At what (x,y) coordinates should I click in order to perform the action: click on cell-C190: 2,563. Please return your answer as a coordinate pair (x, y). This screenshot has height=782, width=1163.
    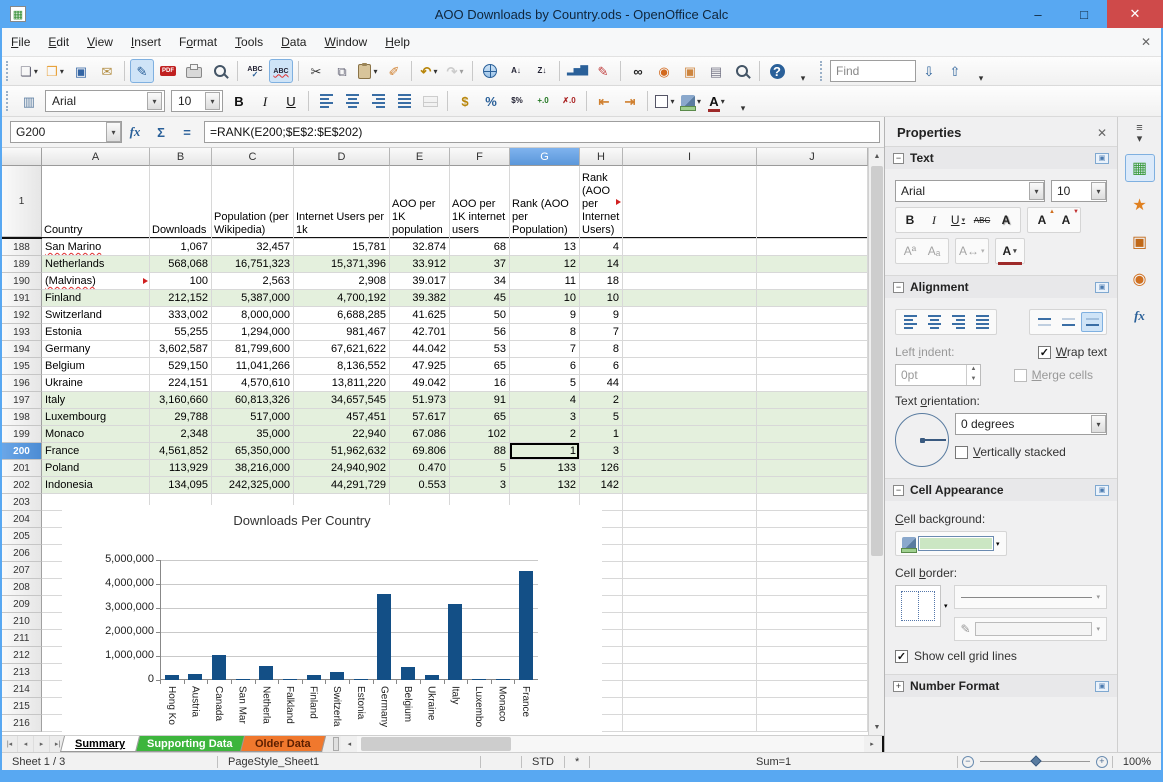
    Looking at the image, I should click on (253, 281).